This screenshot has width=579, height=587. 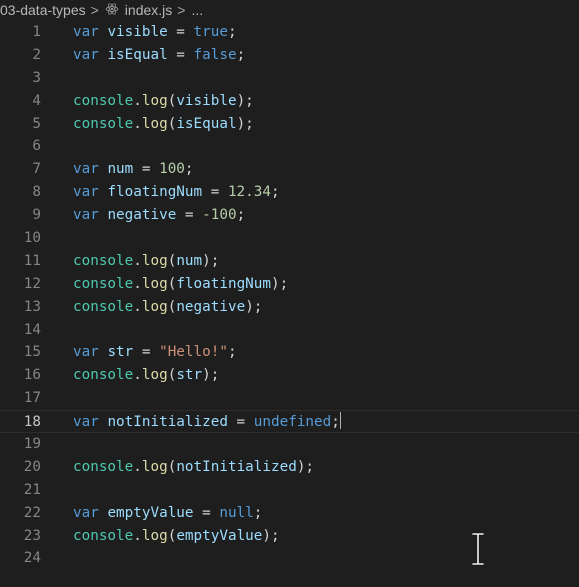 I want to click on code-token: emptyValue, so click(x=150, y=512).